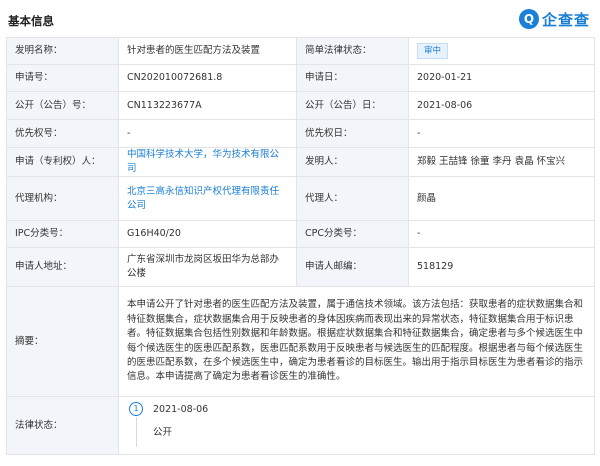 This screenshot has height=466, width=600. I want to click on postcode-value: 518129, so click(501, 267).